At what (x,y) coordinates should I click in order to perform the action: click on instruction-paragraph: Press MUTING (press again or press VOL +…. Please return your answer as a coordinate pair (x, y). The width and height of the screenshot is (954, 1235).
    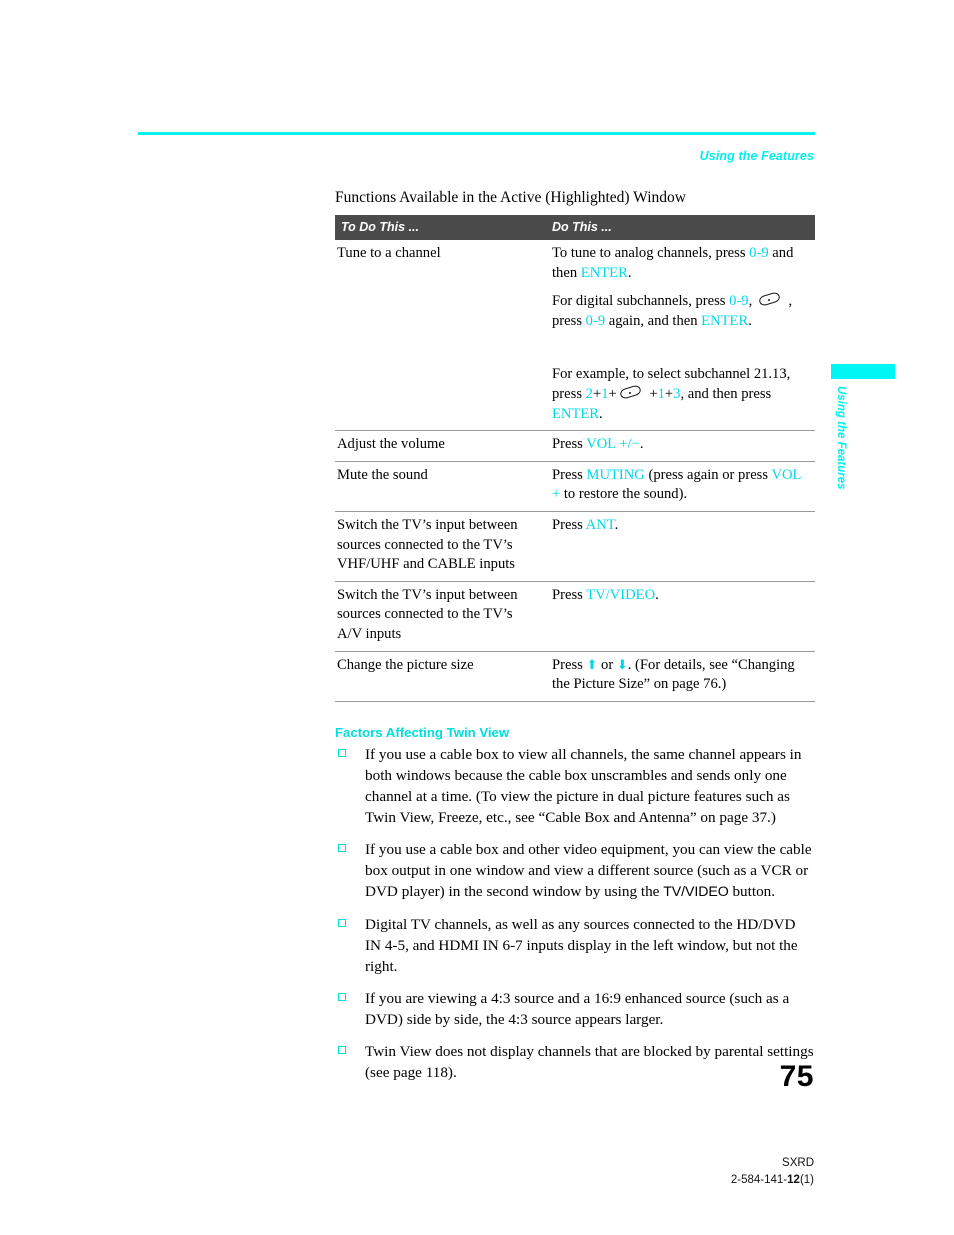
    Looking at the image, I should click on (681, 485).